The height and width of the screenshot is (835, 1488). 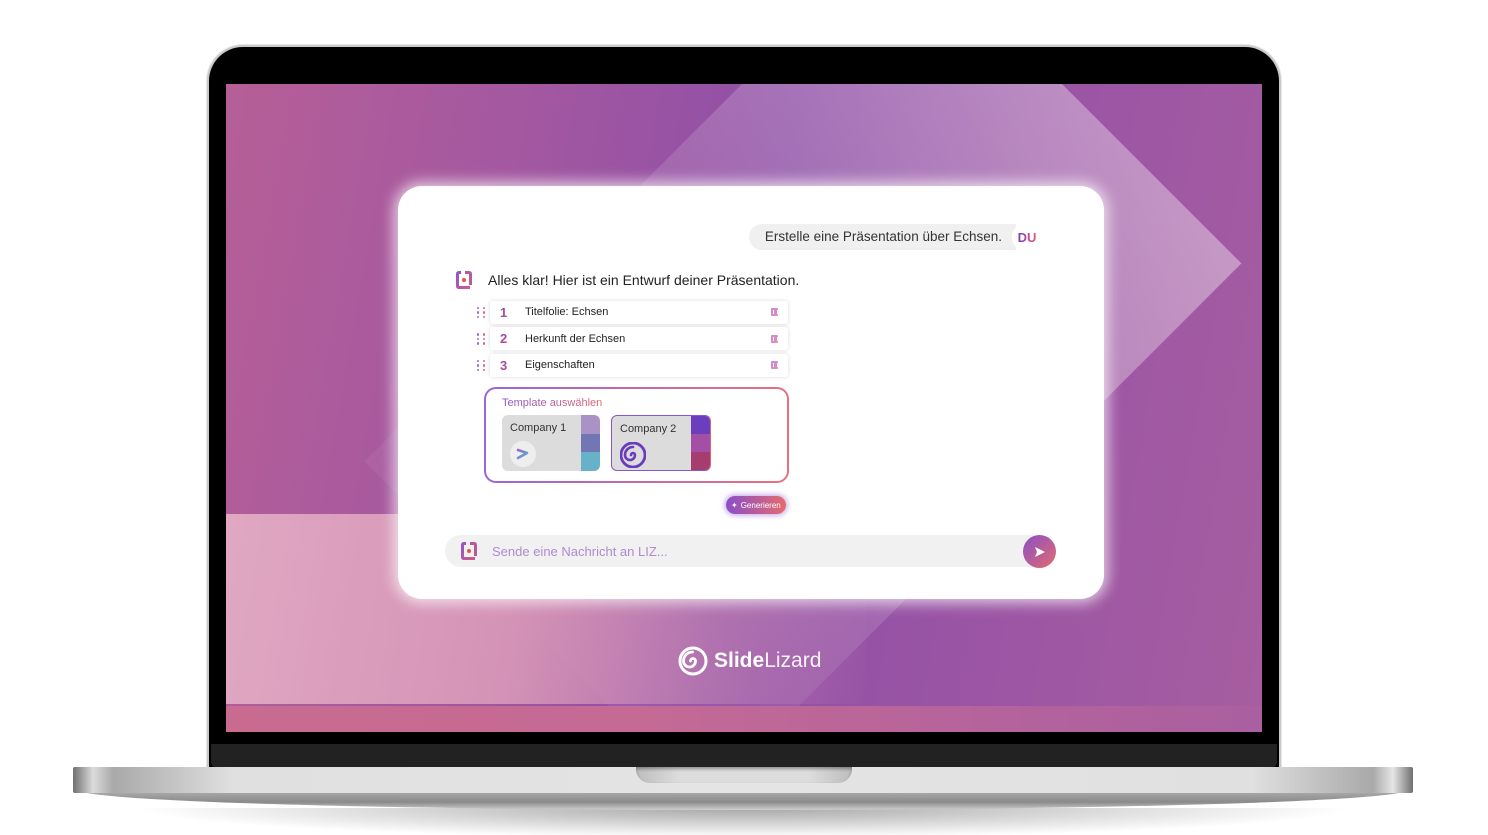 I want to click on slidelizard-logo: Slide Lizard, so click(x=749, y=661).